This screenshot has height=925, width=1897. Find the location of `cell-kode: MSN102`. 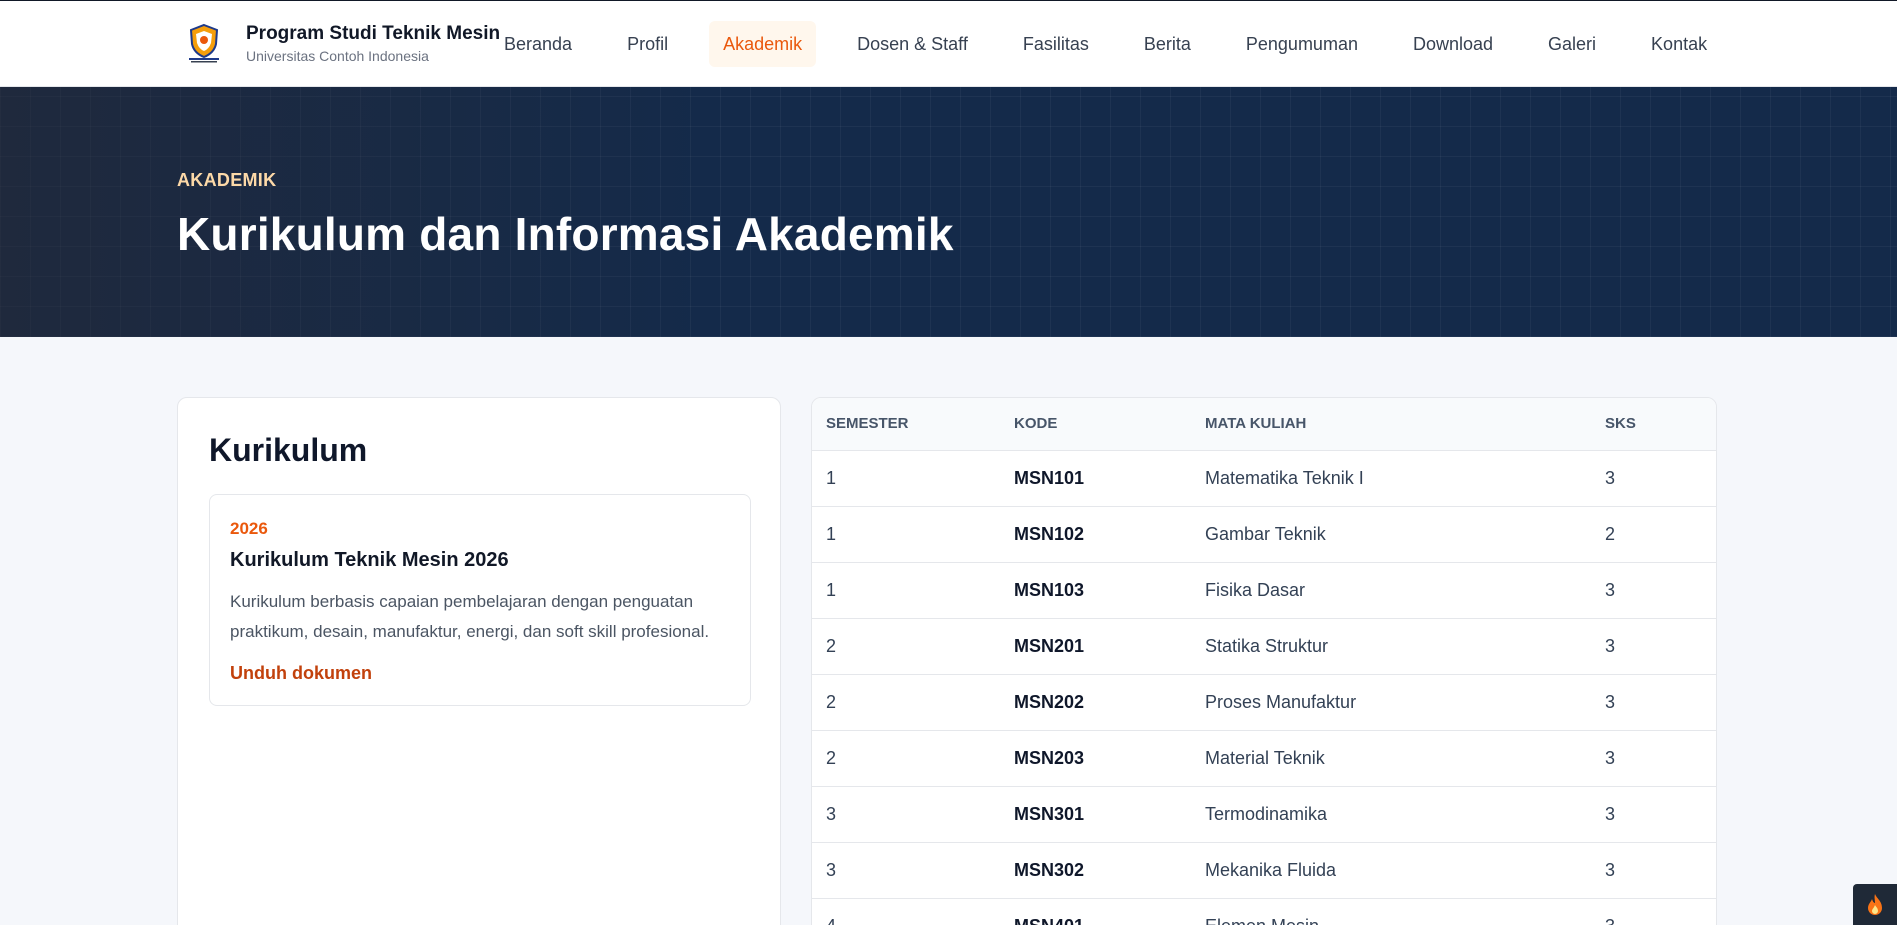

cell-kode: MSN102 is located at coordinates (1109, 534).